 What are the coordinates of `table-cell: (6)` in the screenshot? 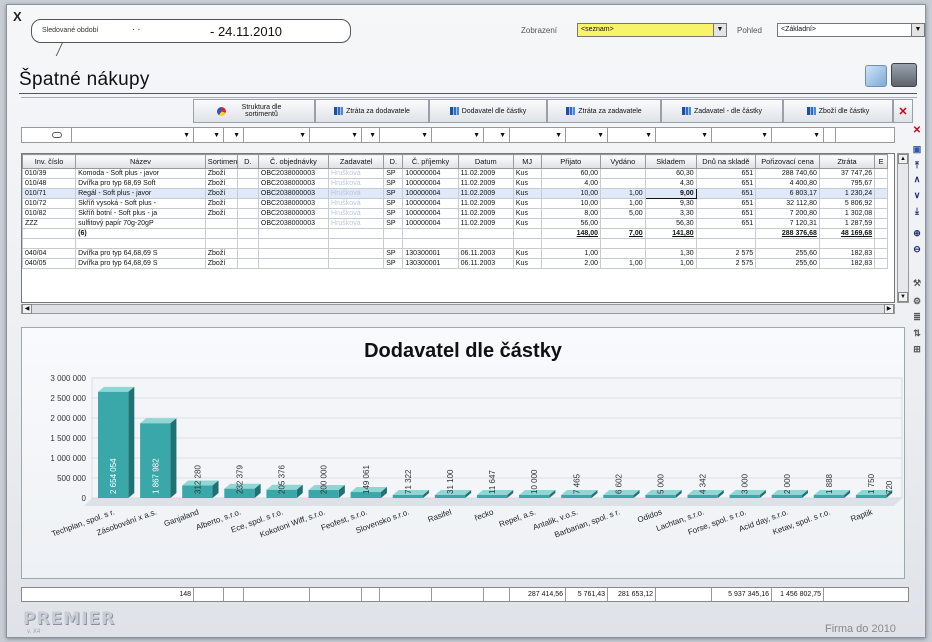 It's located at (140, 233).